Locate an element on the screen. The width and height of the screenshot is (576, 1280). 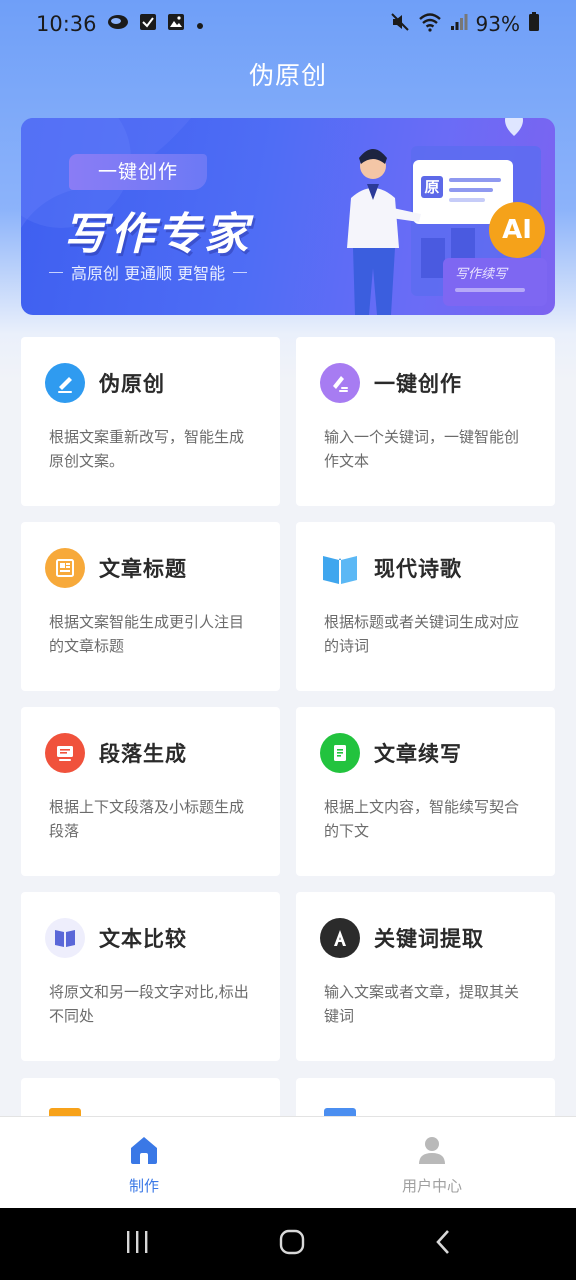
recent-apps-icon is located at coordinates (137, 1244).